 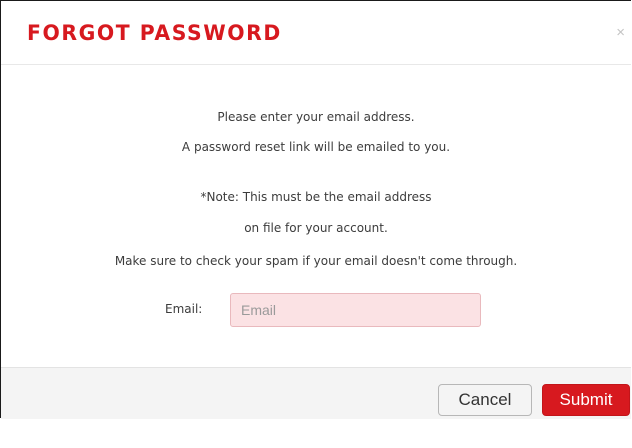 What do you see at coordinates (485, 400) in the screenshot?
I see `cancel-button: Cancel` at bounding box center [485, 400].